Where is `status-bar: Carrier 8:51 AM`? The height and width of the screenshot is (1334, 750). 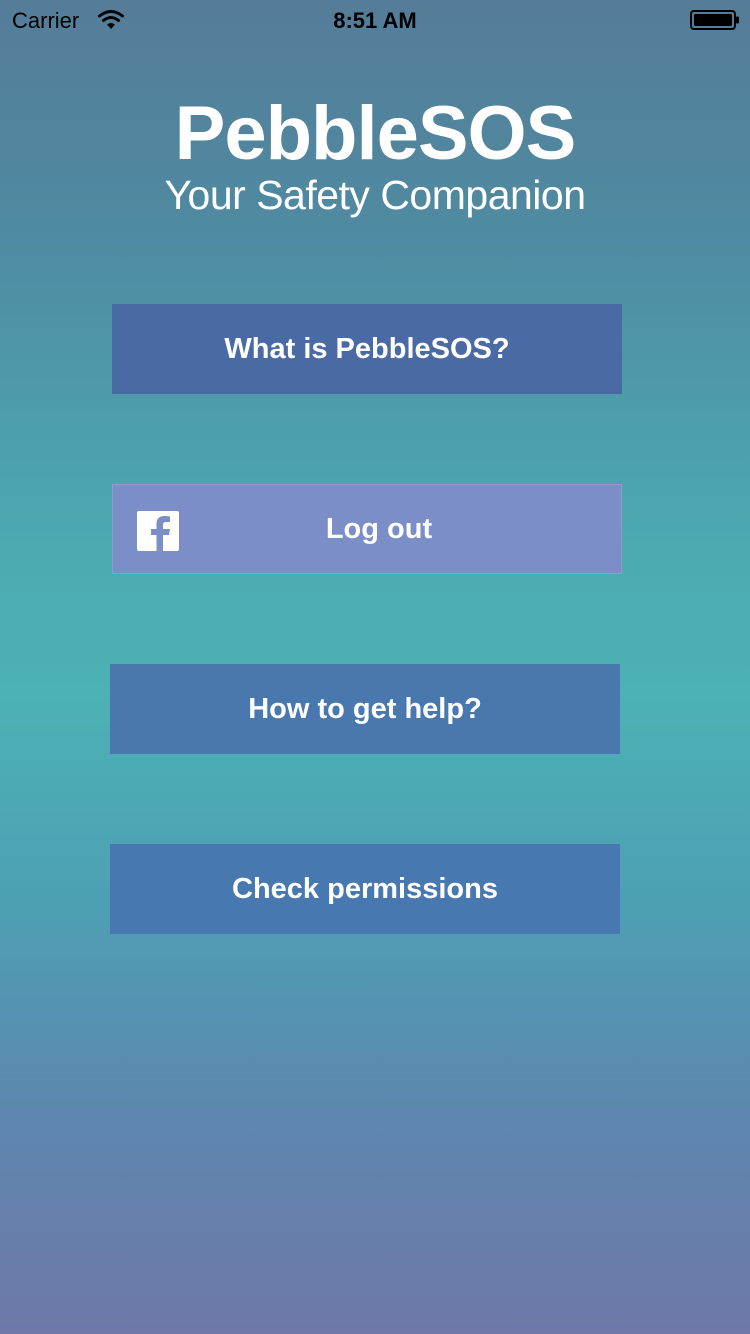
status-bar: Carrier 8:51 AM is located at coordinates (375, 20).